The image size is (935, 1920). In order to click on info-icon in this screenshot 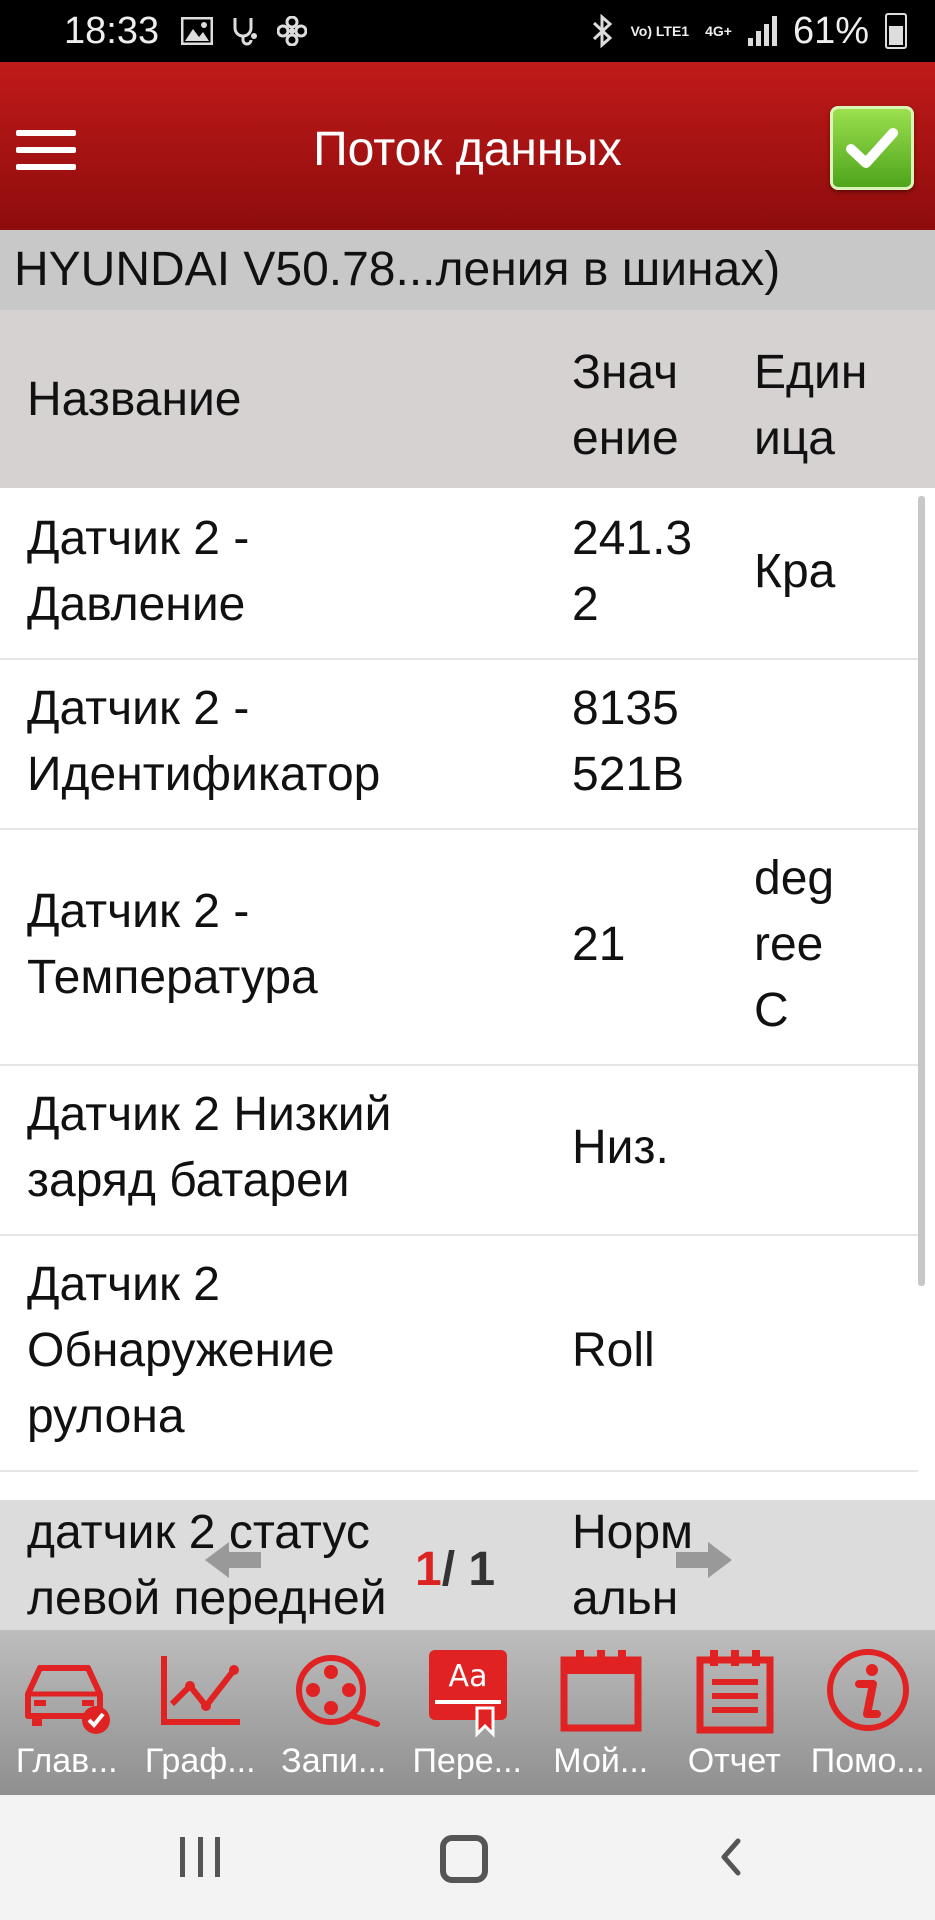, I will do `click(868, 1690)`.